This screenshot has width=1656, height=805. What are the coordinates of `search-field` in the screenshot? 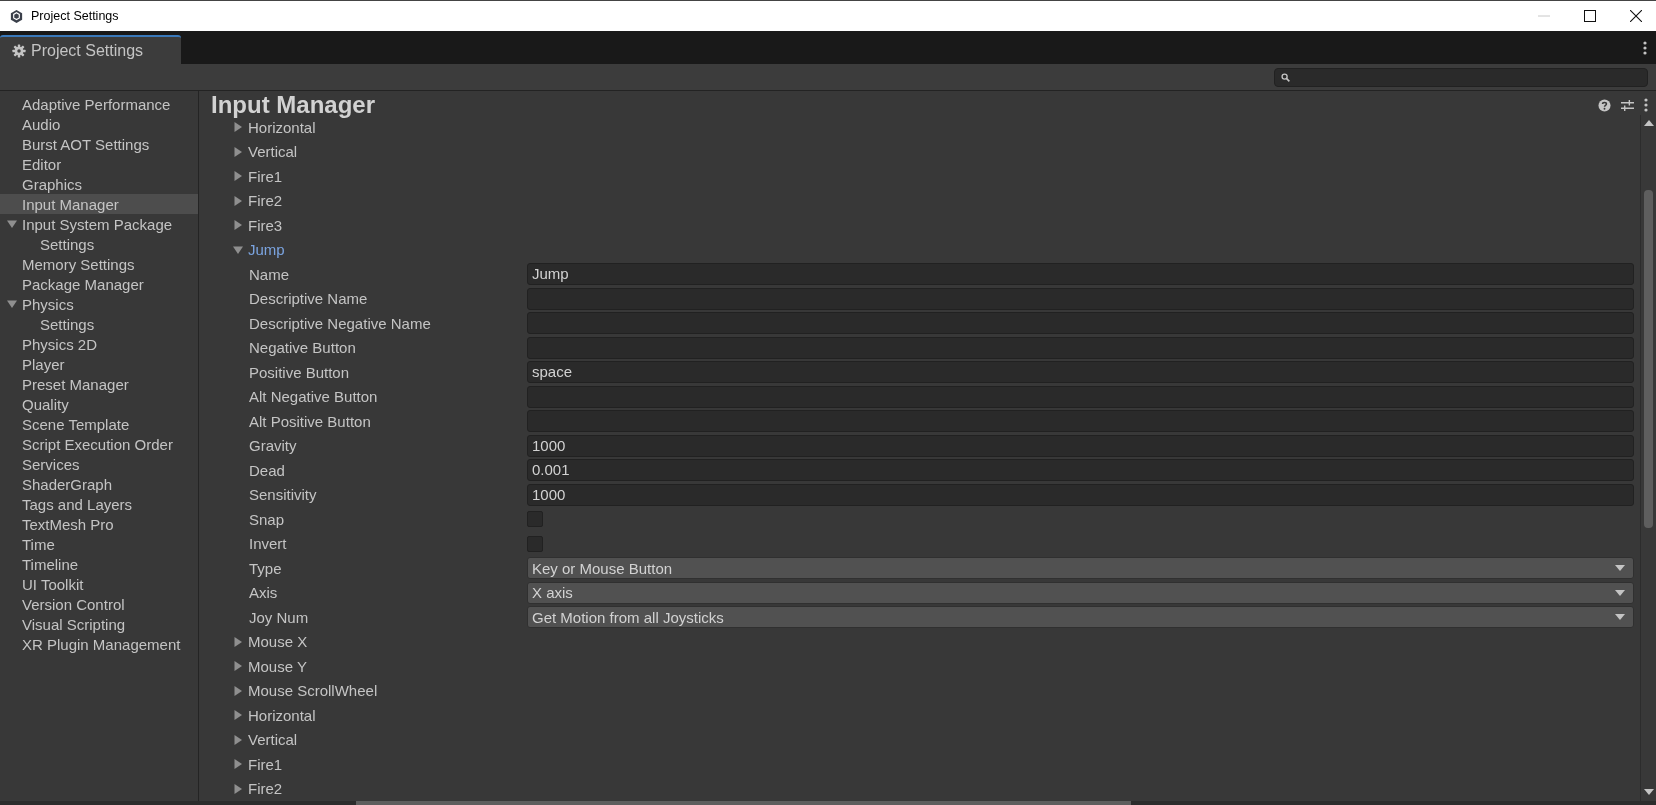 It's located at (1461, 77).